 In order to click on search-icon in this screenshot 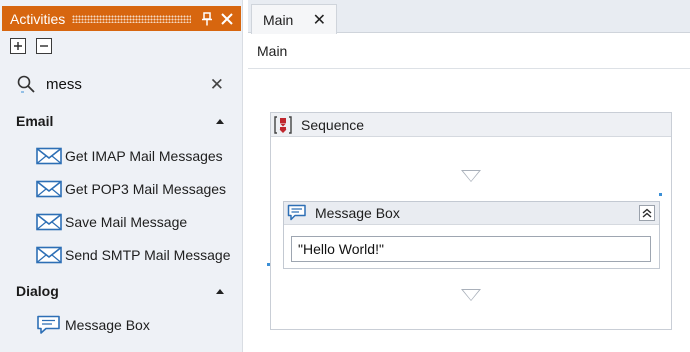, I will do `click(26, 84)`.